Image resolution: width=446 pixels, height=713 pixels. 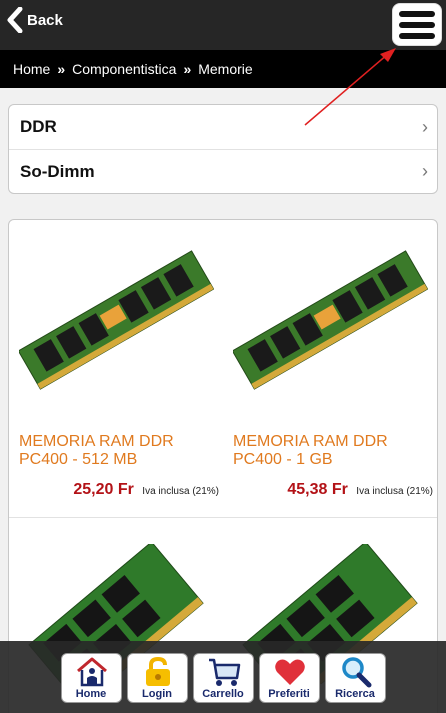 I want to click on nav-cart-button: Carrello, so click(x=223, y=678).